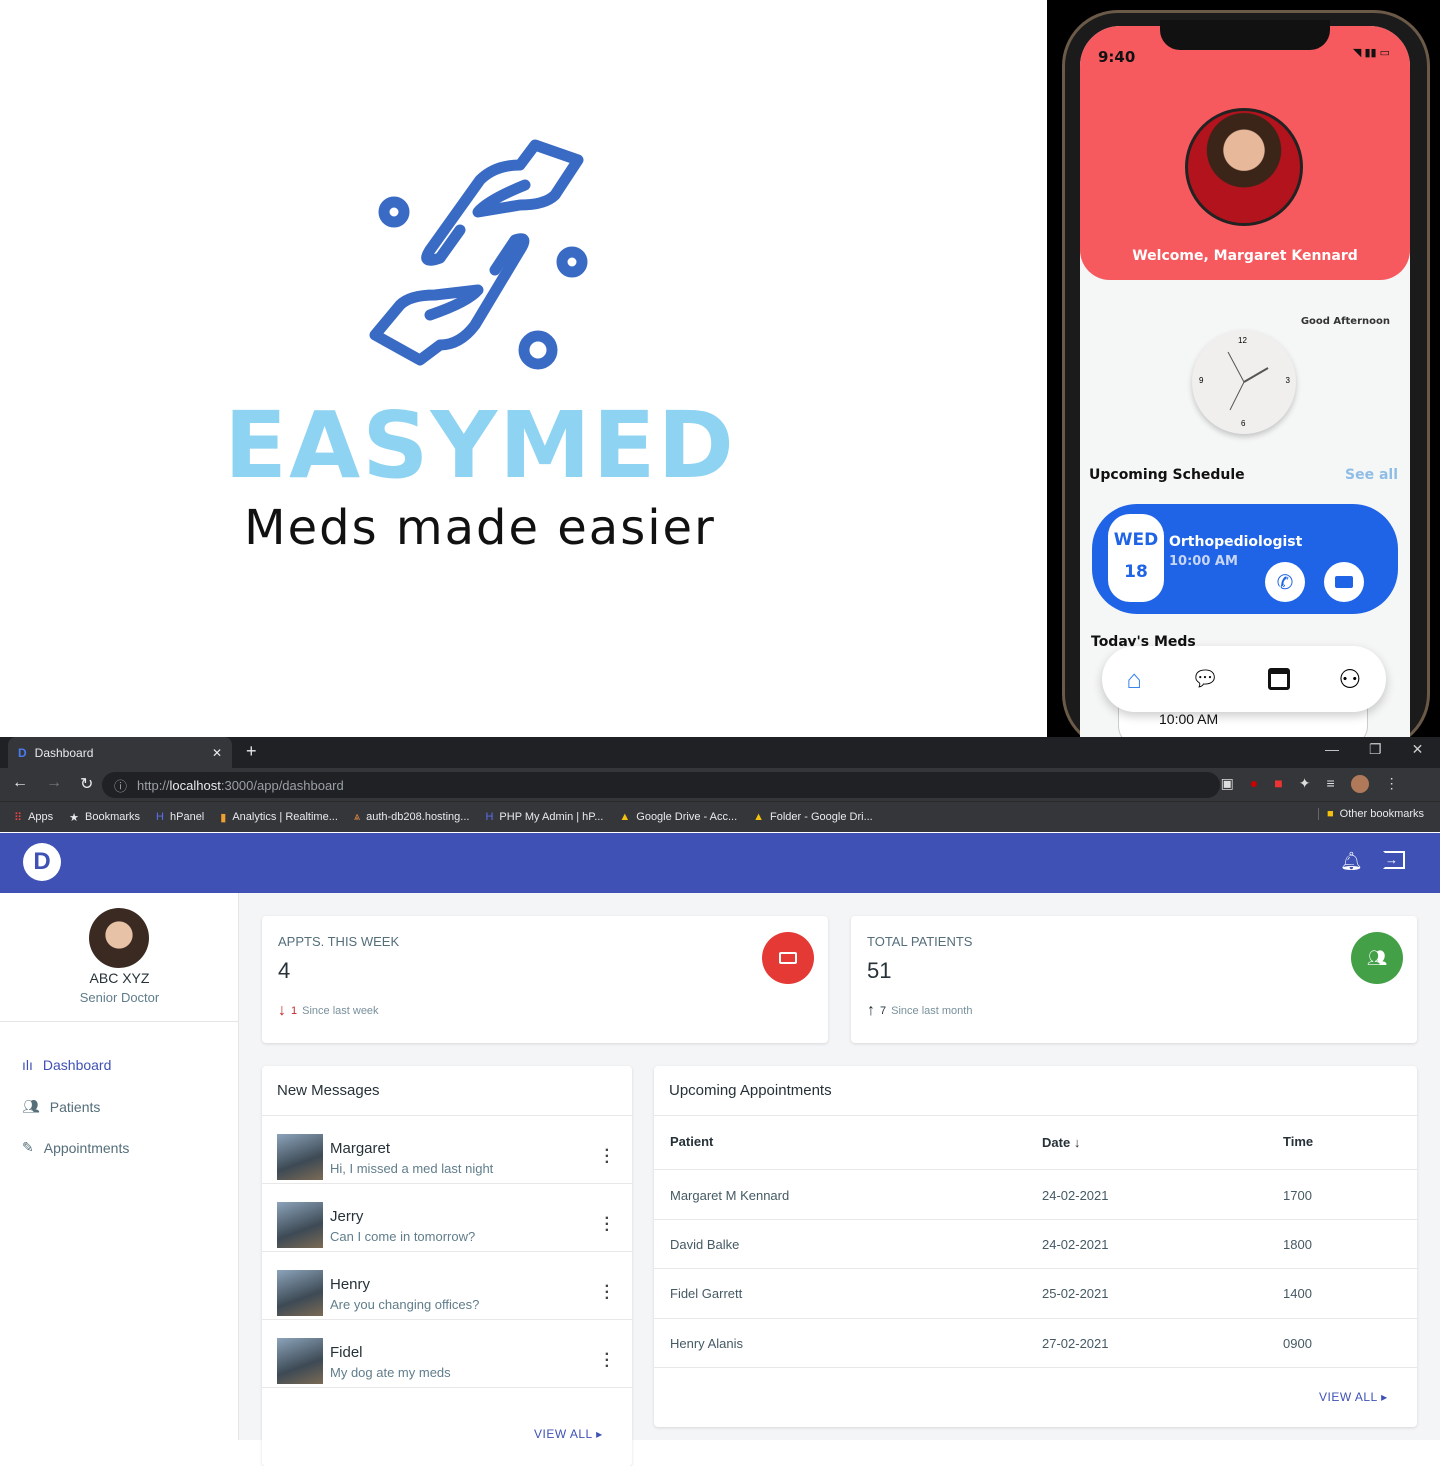  I want to click on home-icon: ⌂, so click(1134, 679).